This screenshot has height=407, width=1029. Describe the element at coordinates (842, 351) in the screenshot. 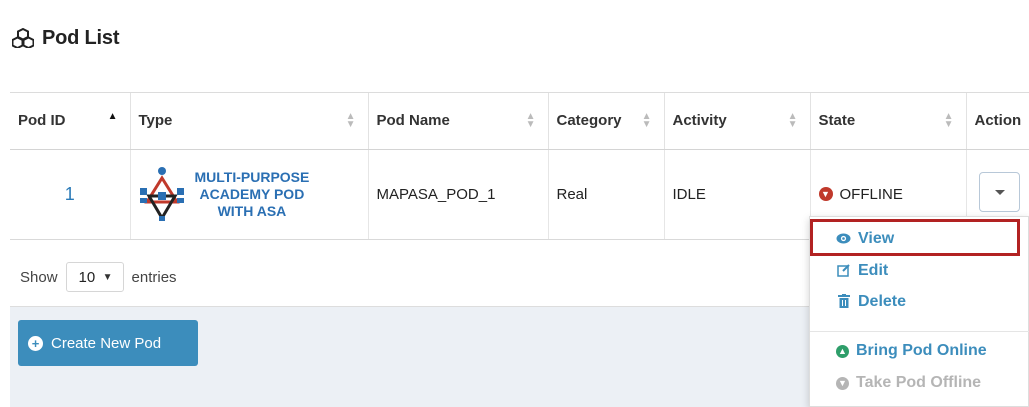

I see `arrow-up-circle-icon: ▲` at that location.